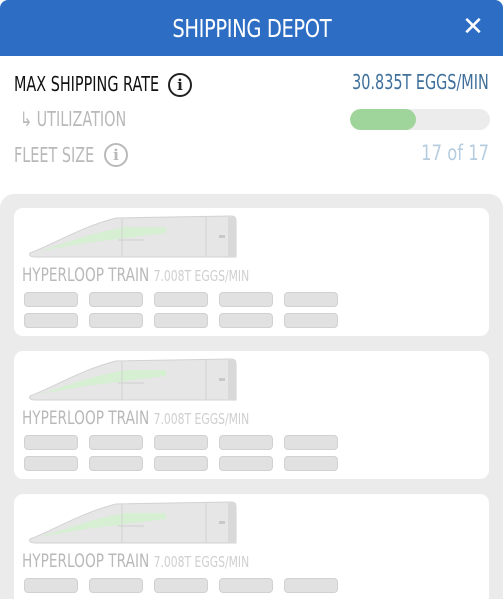 Image resolution: width=503 pixels, height=599 pixels. Describe the element at coordinates (420, 119) in the screenshot. I see `utilization-bar` at that location.